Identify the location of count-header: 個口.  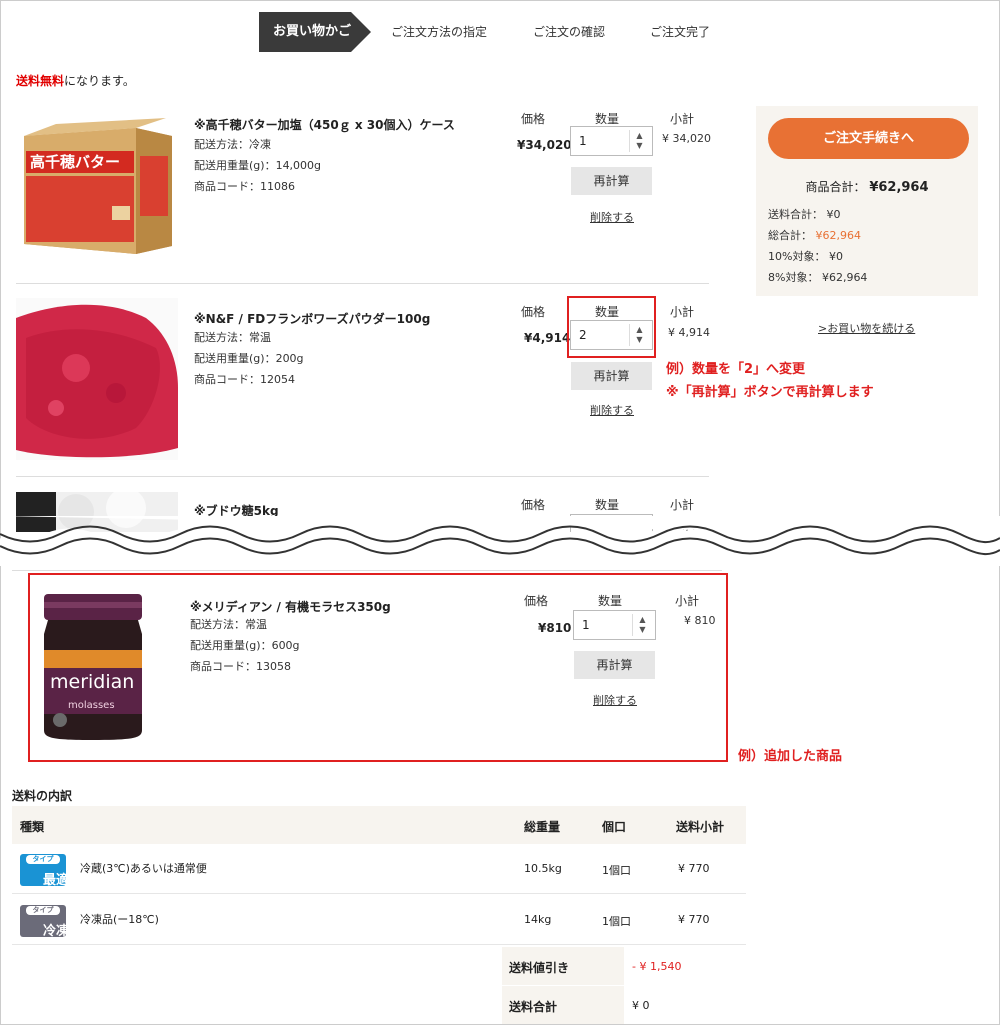
(614, 827).